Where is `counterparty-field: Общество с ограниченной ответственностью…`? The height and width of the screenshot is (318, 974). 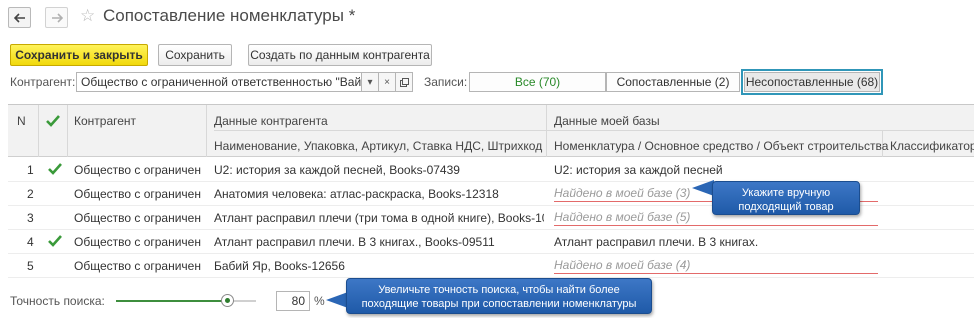
counterparty-field: Общество с ограниченной ответственностью… is located at coordinates (219, 82).